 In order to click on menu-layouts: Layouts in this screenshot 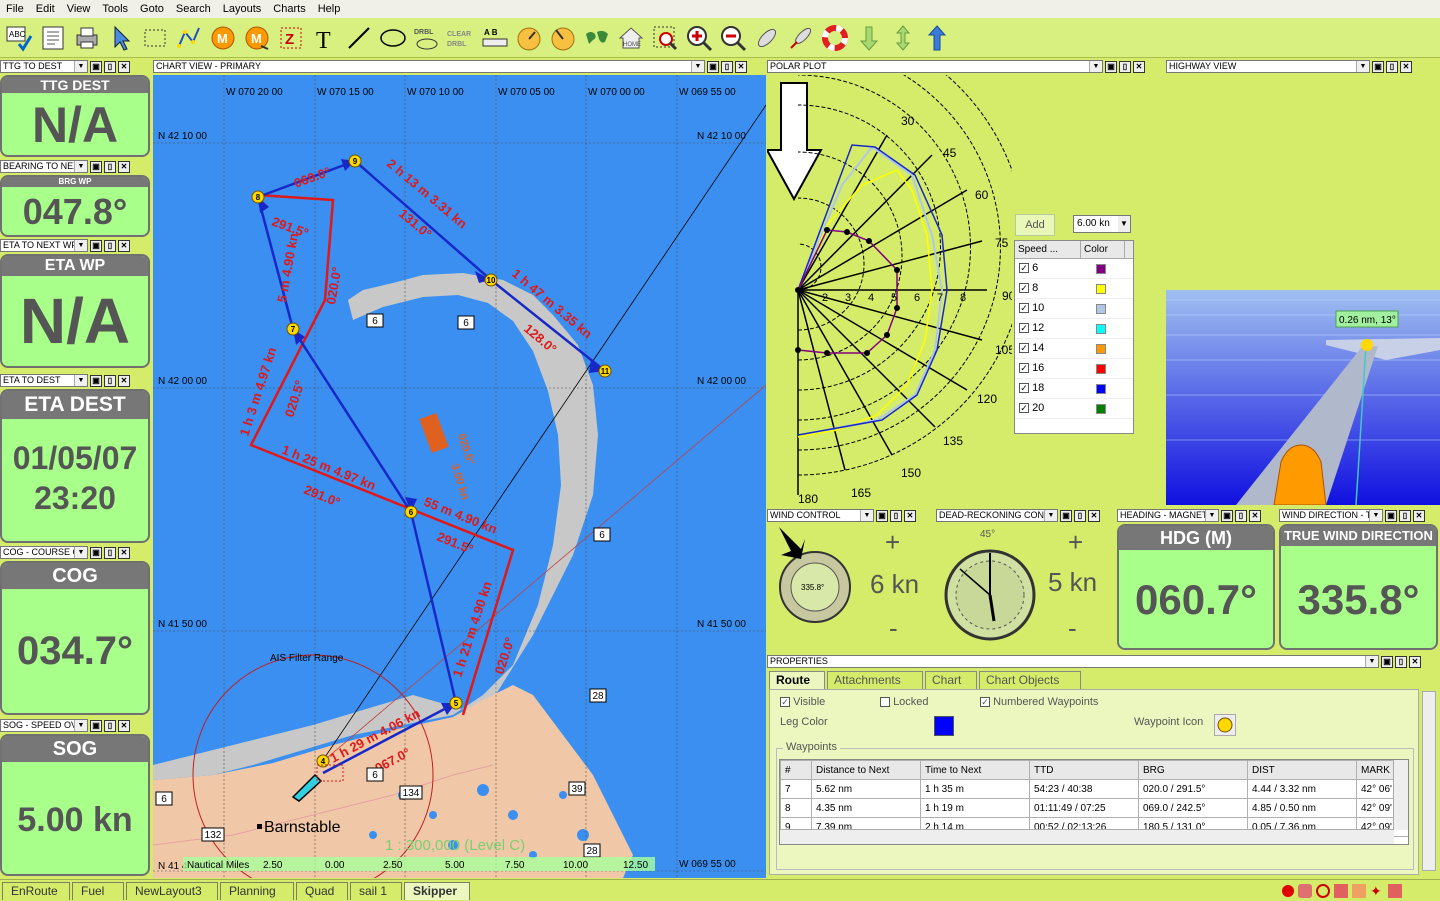, I will do `click(242, 9)`.